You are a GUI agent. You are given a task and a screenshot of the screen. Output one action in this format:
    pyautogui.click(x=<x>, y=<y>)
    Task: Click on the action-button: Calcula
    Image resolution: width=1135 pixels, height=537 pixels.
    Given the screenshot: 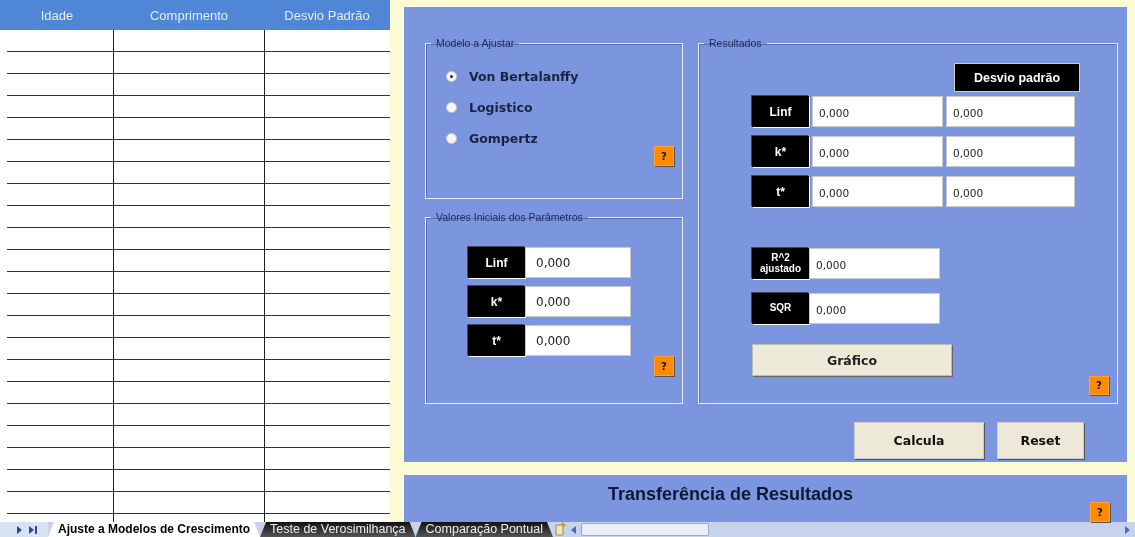 What is the action you would take?
    pyautogui.click(x=919, y=440)
    